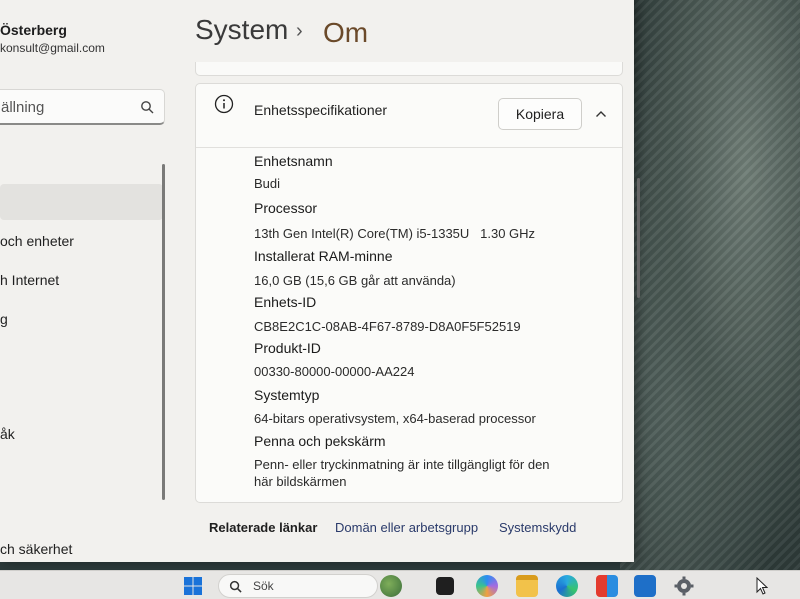  What do you see at coordinates (33, 30) in the screenshot?
I see `user-name: Österberg` at bounding box center [33, 30].